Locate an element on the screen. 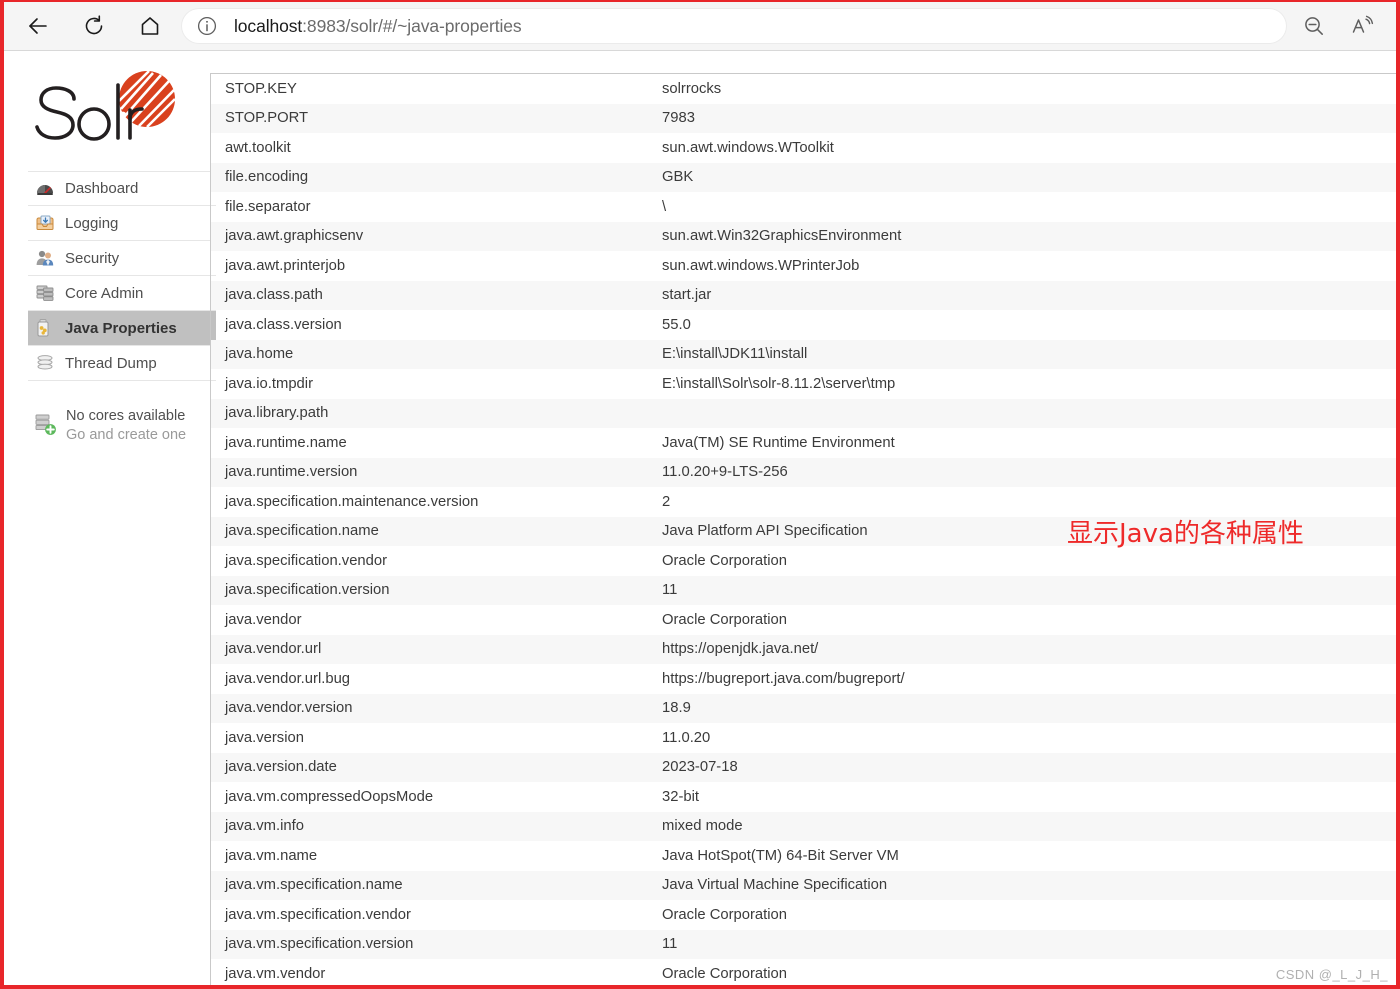 This screenshot has height=989, width=1400. property-key: java.vm.vendor is located at coordinates (275, 973).